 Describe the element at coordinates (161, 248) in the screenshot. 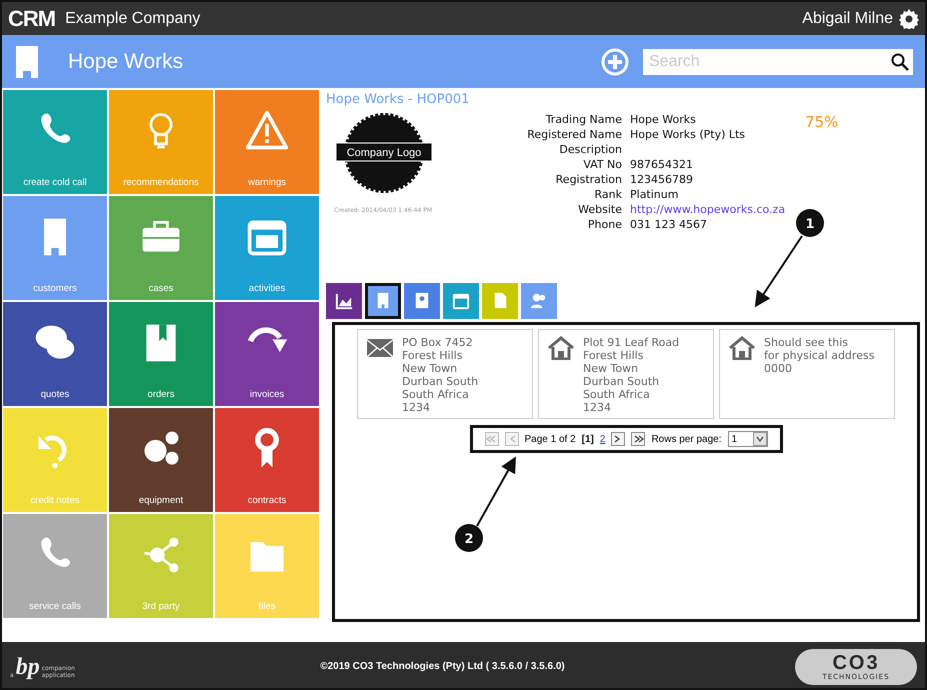

I see `menu-tile: cases` at that location.